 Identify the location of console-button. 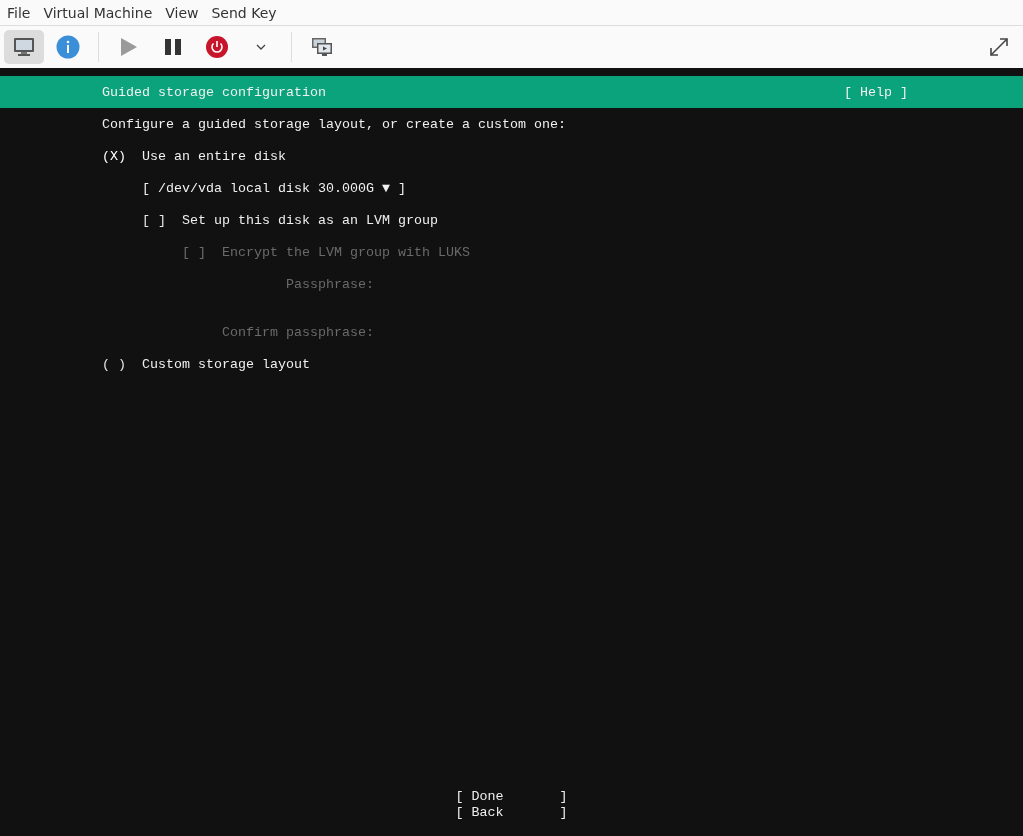
(24, 47).